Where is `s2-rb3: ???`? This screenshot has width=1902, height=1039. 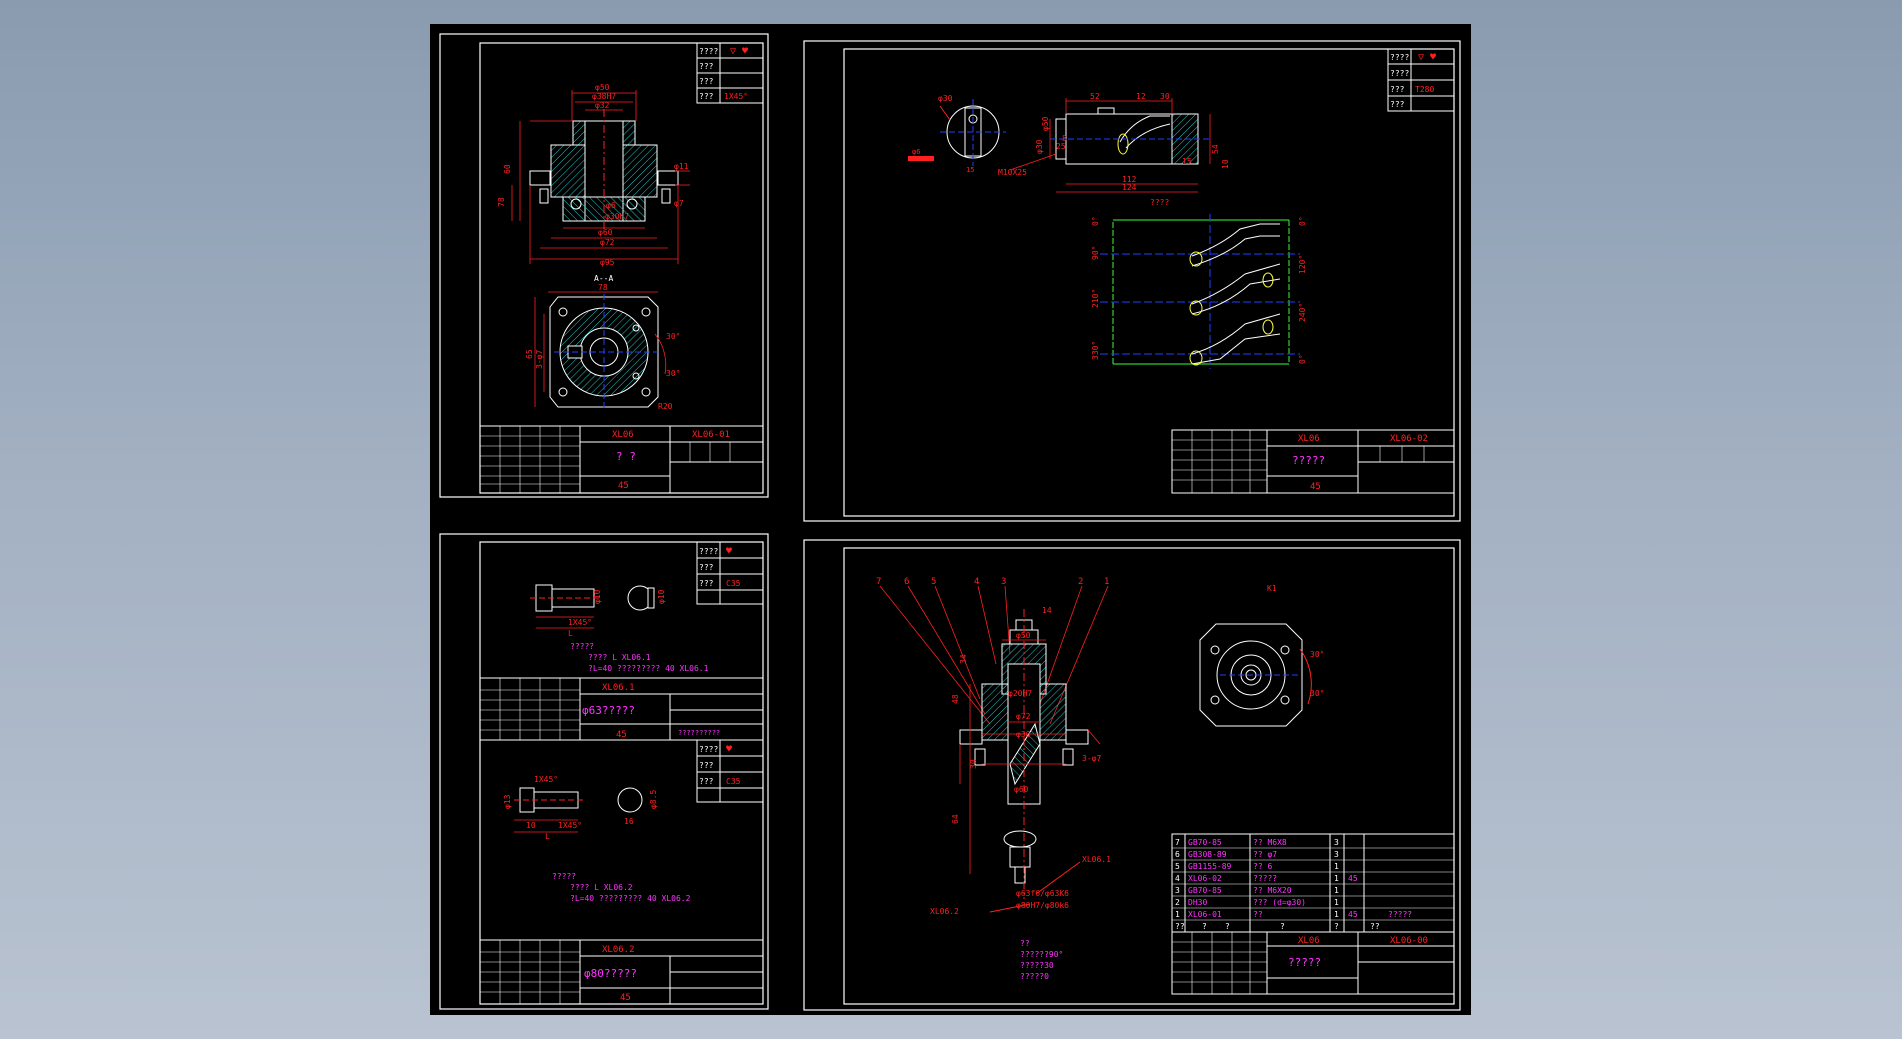 s2-rb3: ??? is located at coordinates (1397, 89).